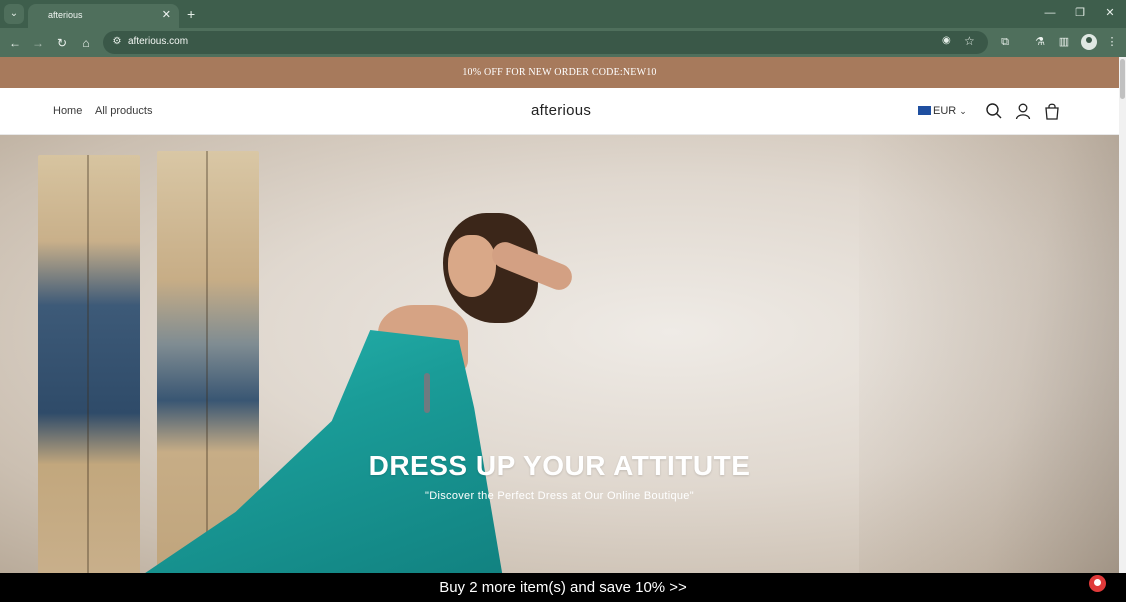  I want to click on tab-close-icon: ✕, so click(166, 14).